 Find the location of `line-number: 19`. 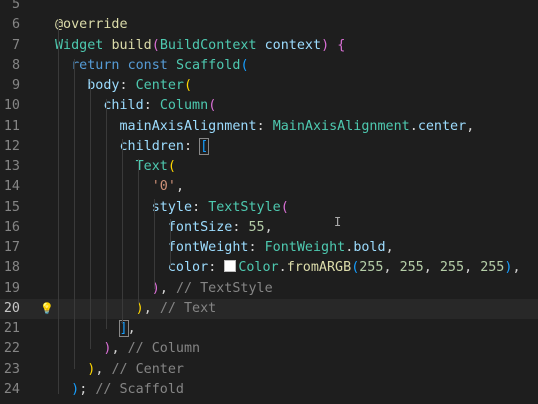

line-number: 19 is located at coordinates (10, 289).